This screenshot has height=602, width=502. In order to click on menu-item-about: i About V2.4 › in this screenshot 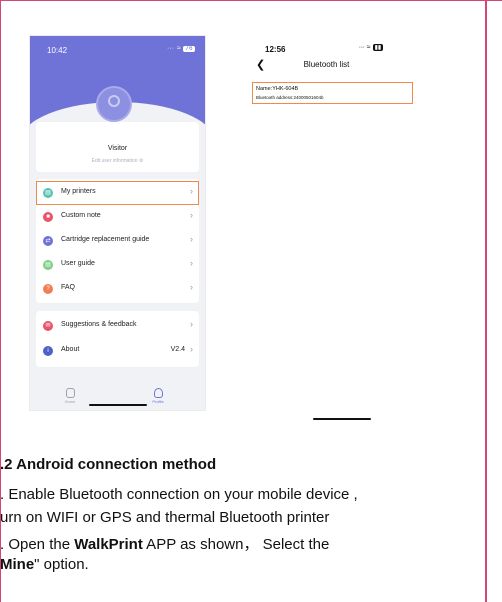, I will do `click(117, 351)`.